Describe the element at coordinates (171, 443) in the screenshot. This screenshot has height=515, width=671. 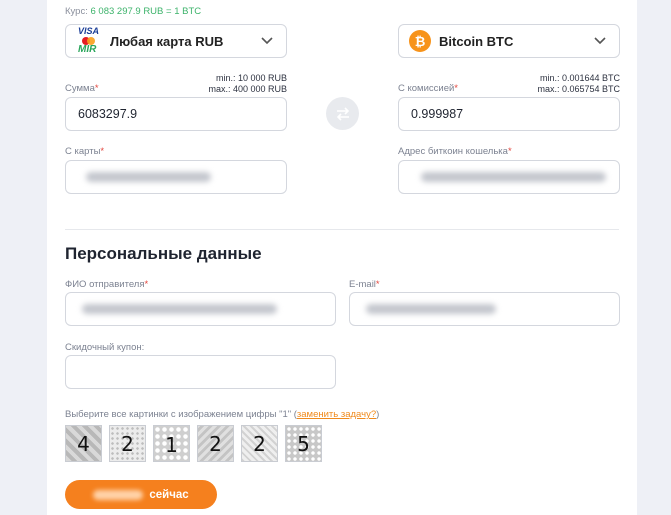
I see `captcha-tile: 1` at that location.